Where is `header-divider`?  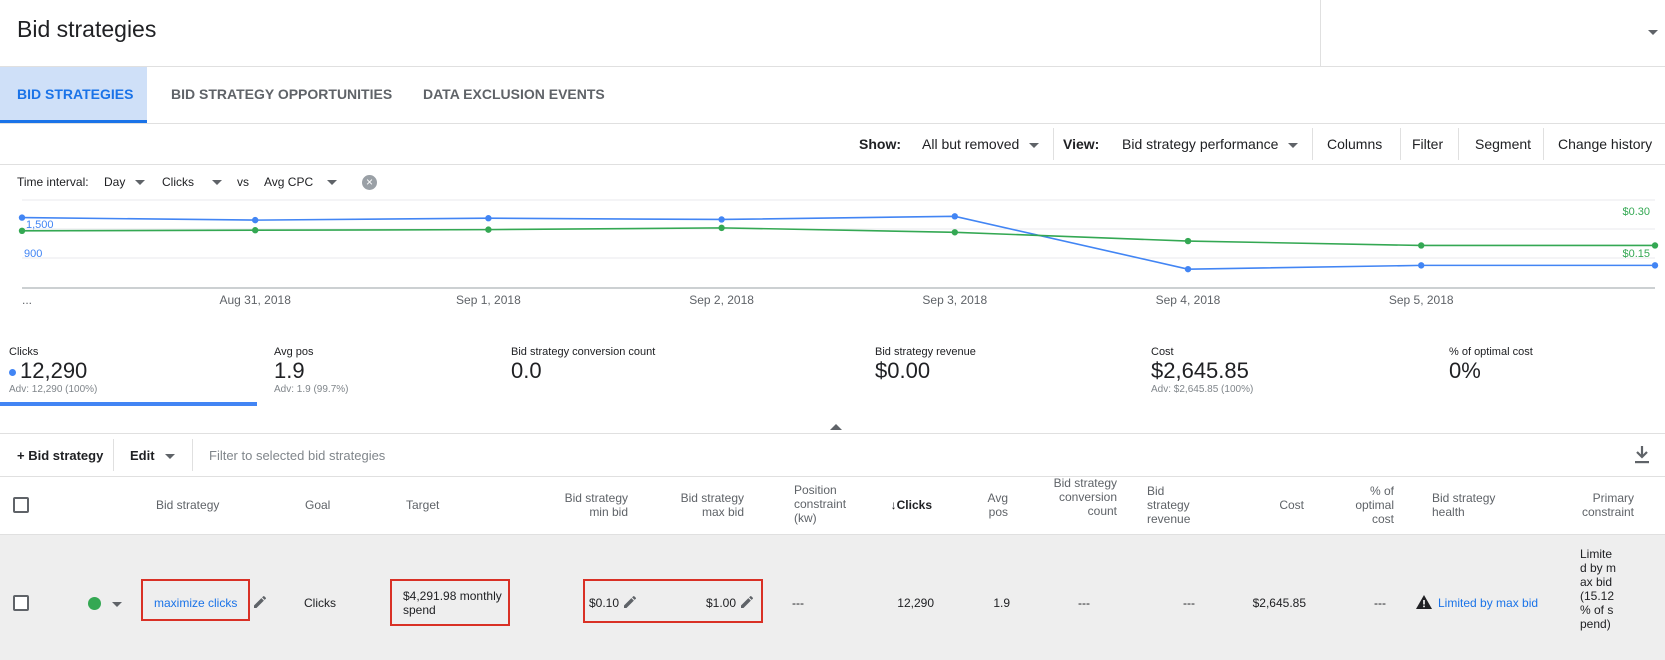 header-divider is located at coordinates (1320, 33).